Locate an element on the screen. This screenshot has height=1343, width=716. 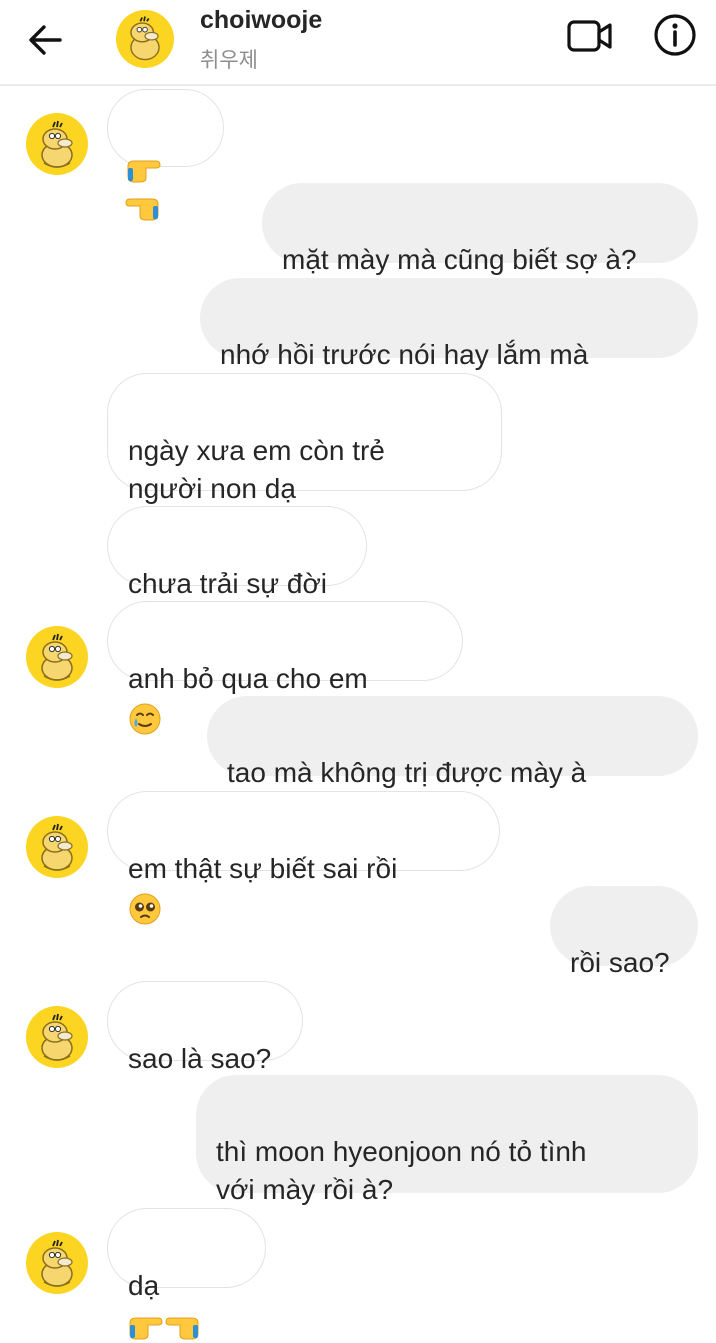
header-username: choiwooje is located at coordinates (261, 20).